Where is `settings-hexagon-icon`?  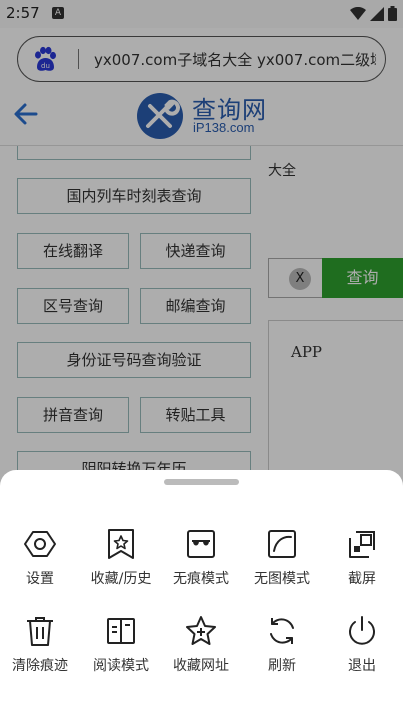 settings-hexagon-icon is located at coordinates (40, 544).